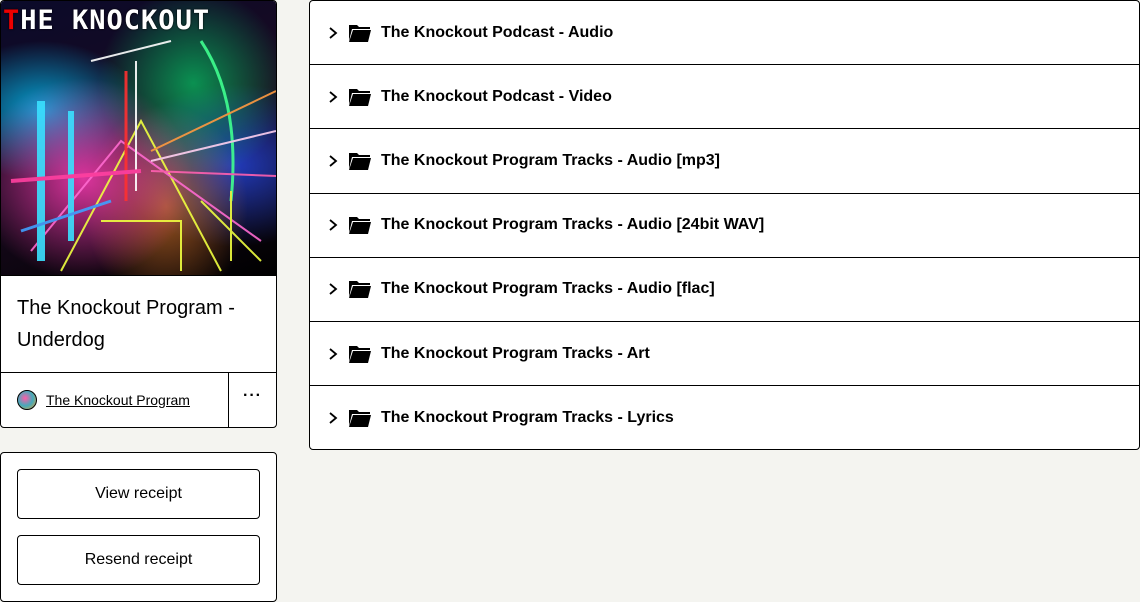 The image size is (1140, 602). What do you see at coordinates (138, 560) in the screenshot?
I see `resend-receipt-button: Resend receipt` at bounding box center [138, 560].